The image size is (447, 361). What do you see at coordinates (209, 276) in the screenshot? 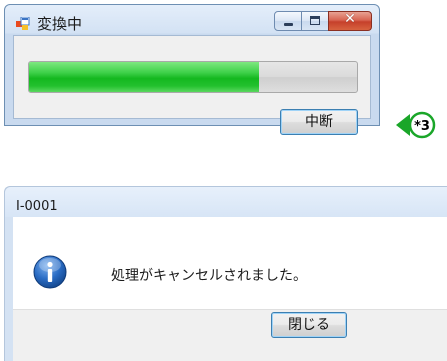
I see `dialog-message: 処理がキャンセルされました。` at bounding box center [209, 276].